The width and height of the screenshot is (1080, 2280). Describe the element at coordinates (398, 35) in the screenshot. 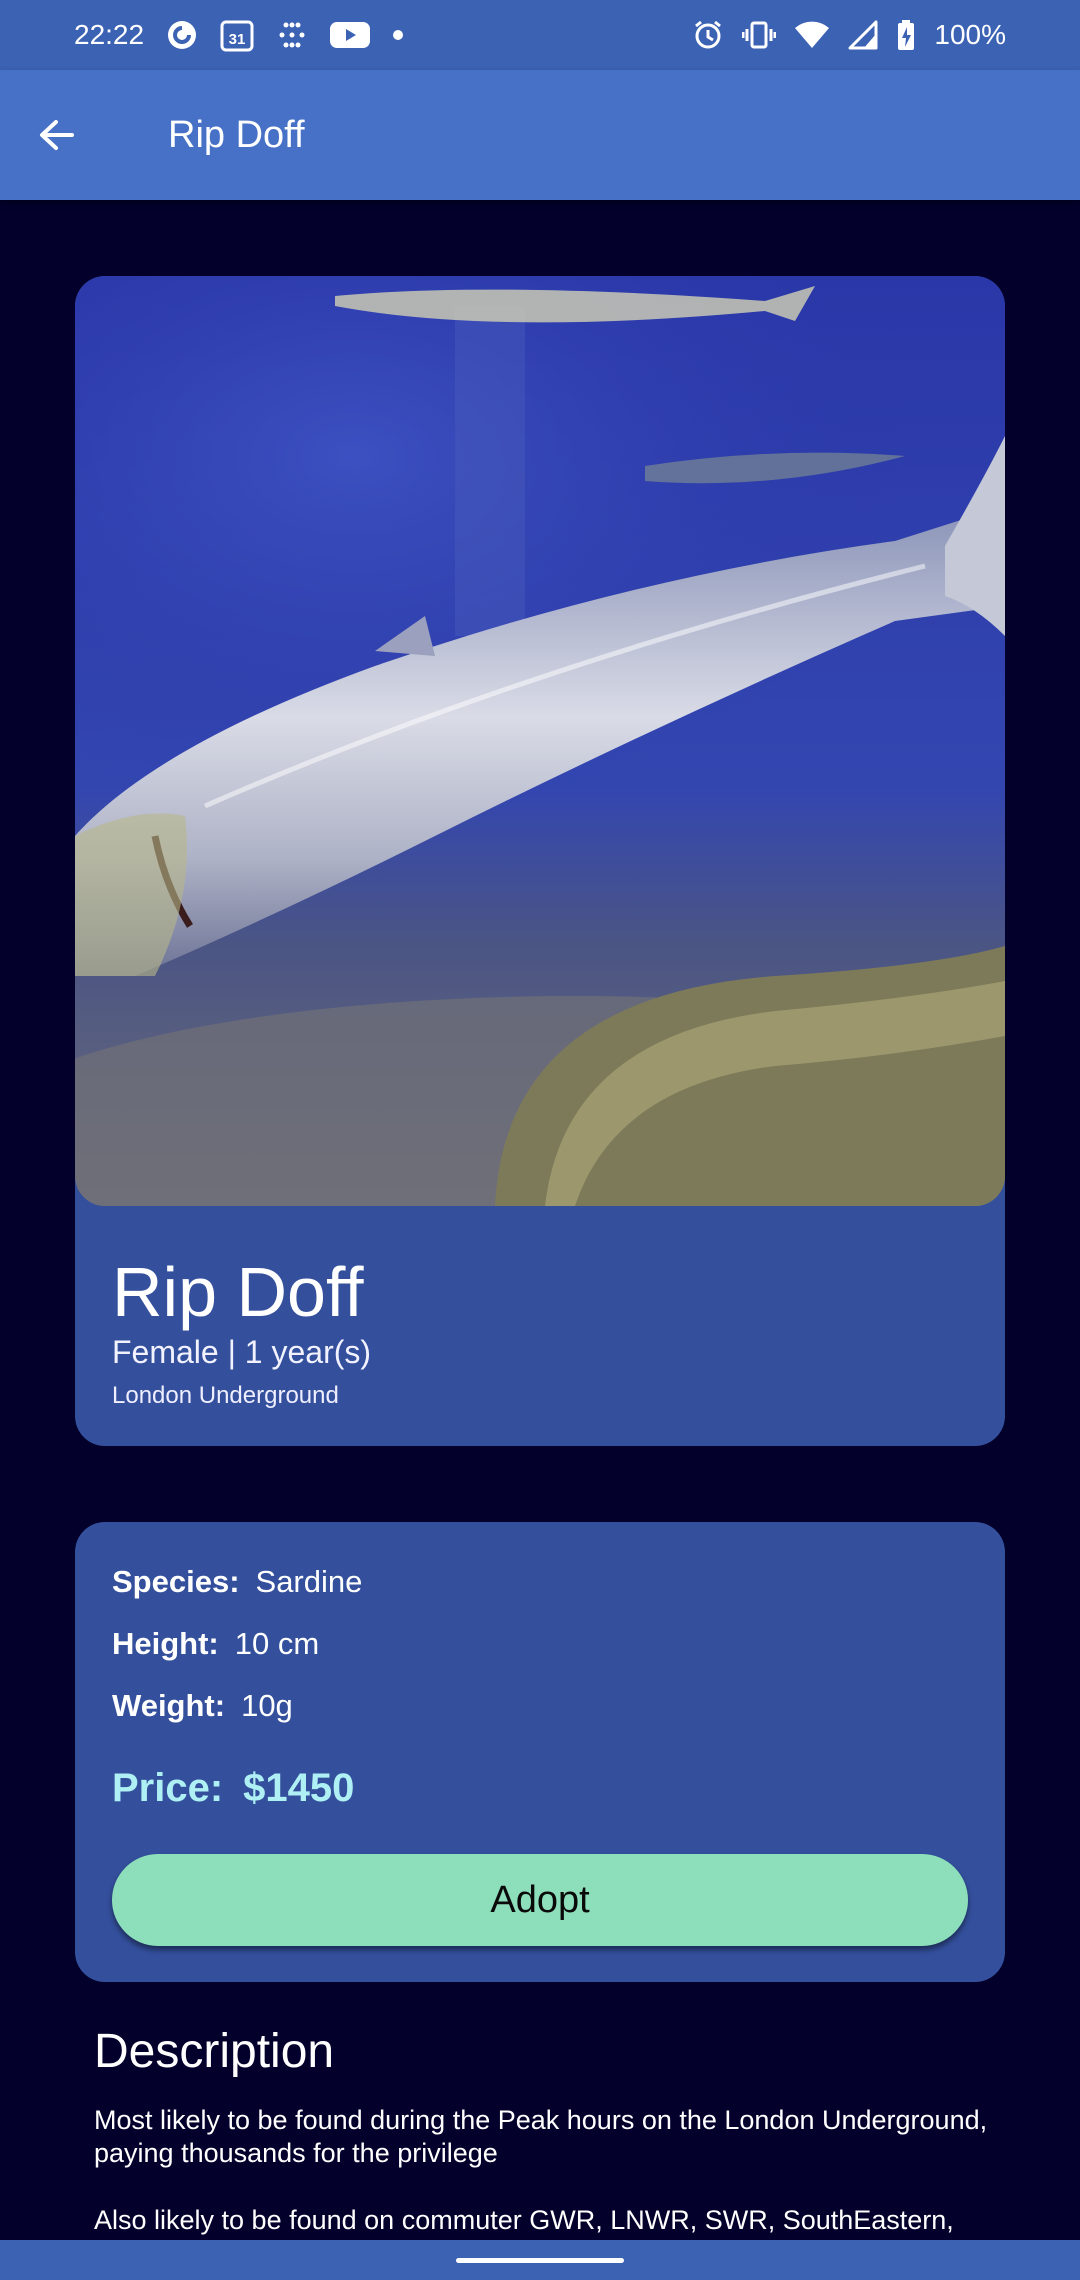

I see `notification-dot-icon` at that location.